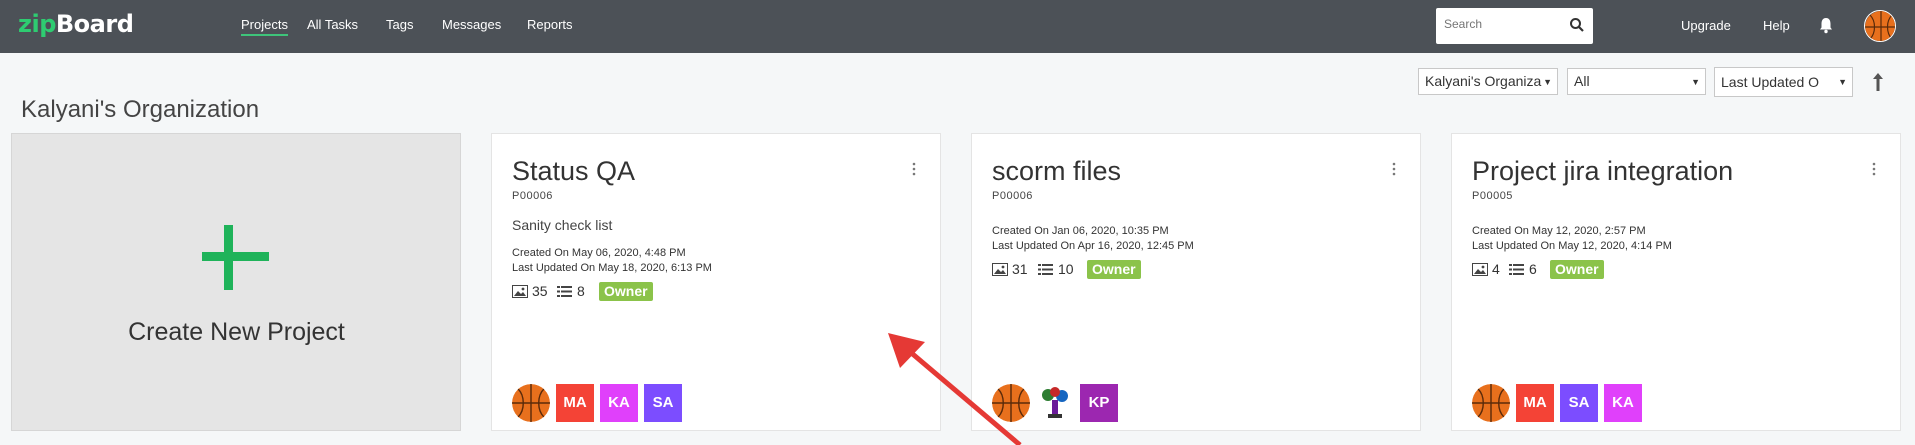 The width and height of the screenshot is (1915, 445). I want to click on user-avatar, so click(1880, 26).